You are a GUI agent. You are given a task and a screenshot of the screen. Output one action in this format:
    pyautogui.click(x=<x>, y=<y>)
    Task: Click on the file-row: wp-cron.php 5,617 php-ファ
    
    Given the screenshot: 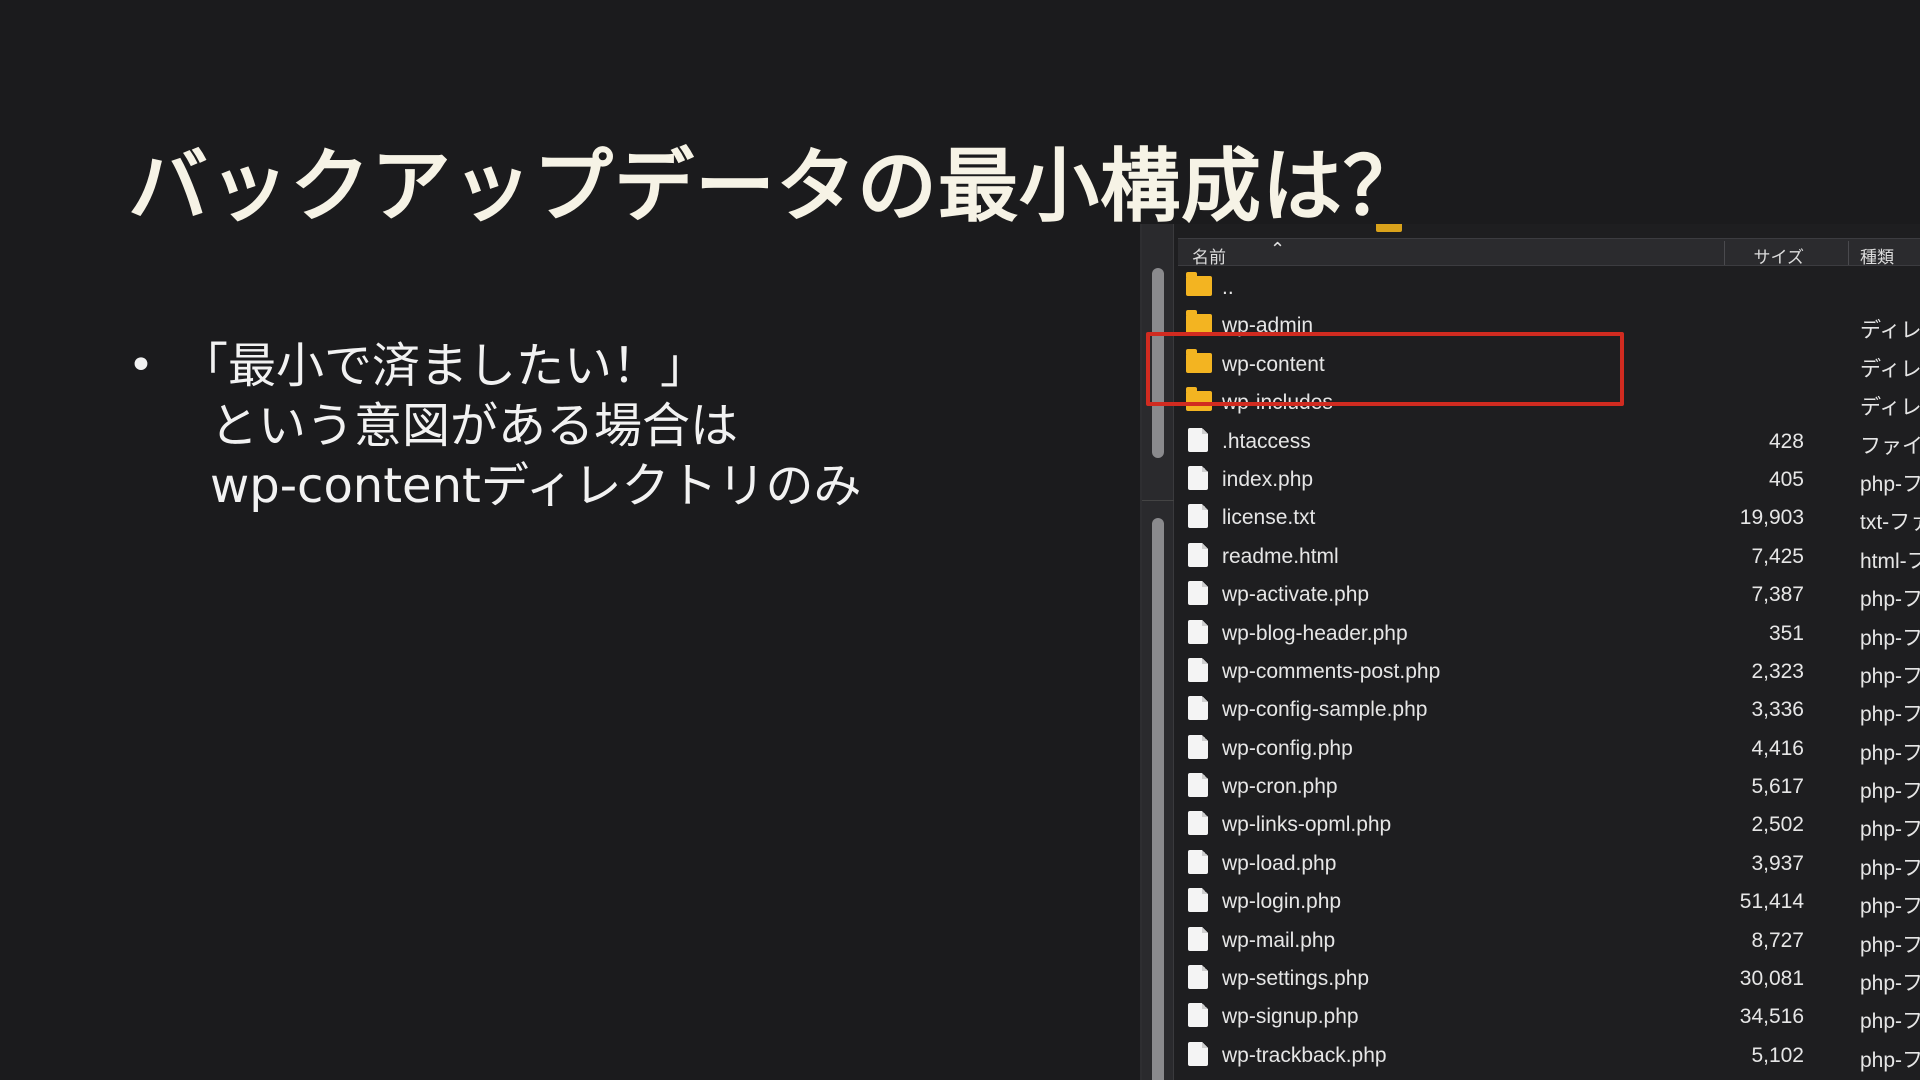 What is the action you would take?
    pyautogui.click(x=1549, y=786)
    